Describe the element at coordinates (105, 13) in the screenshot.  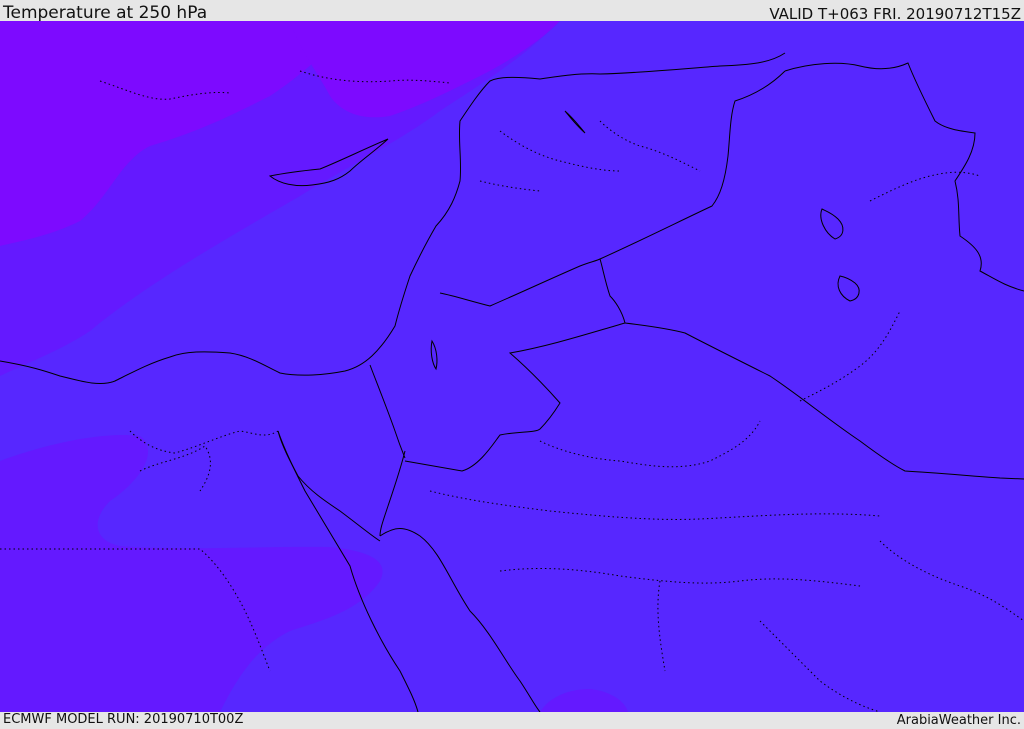
I see `map-title: Temperature at 250 hPa` at that location.